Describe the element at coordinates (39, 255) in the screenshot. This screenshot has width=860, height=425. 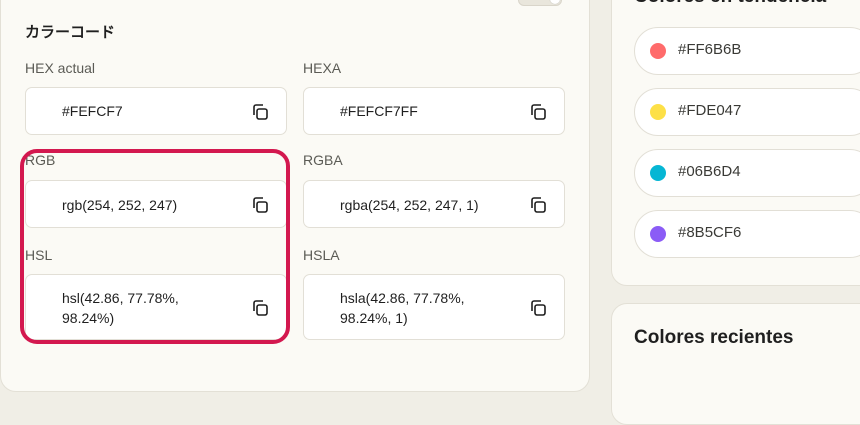
I see `hsl-label: HSL` at that location.